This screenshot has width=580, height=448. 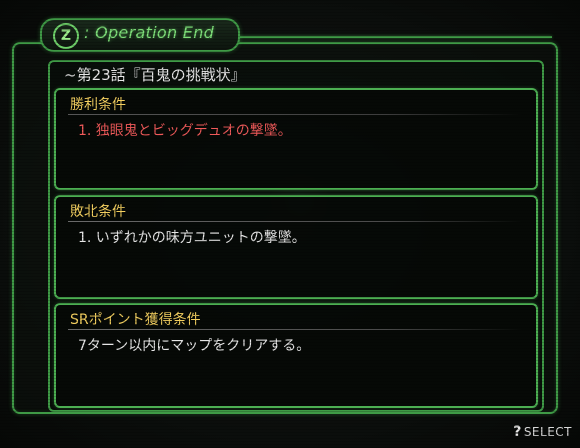 I want to click on defeat-condition-text: 1. いずれかの味方ユニットの撃墜。, so click(x=192, y=238).